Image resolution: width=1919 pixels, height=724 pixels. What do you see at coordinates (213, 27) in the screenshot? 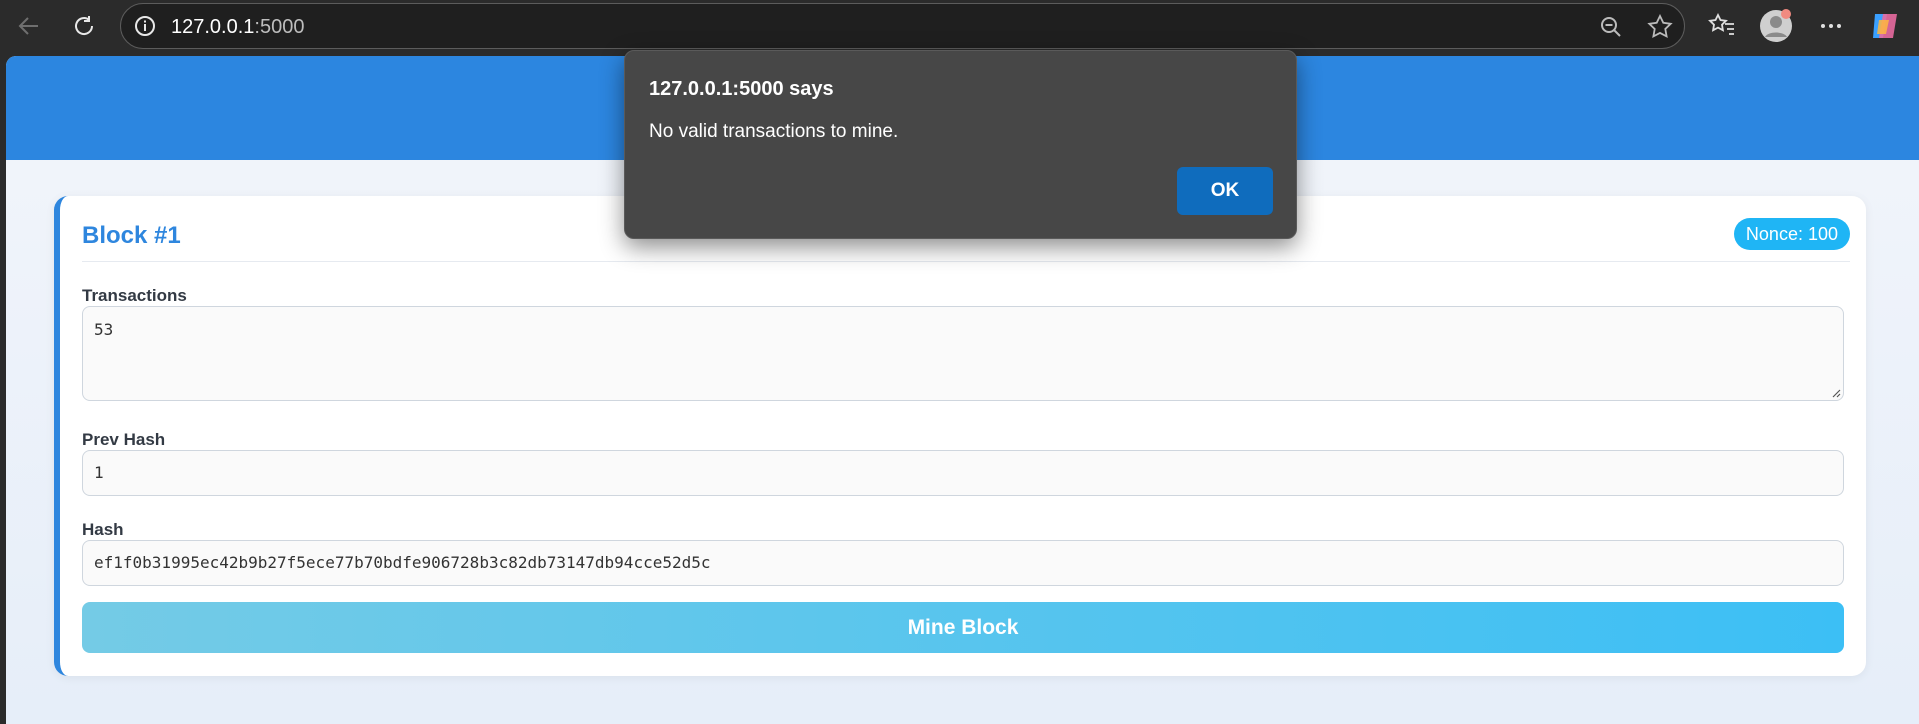
I see `url-host: 127.0.0.1` at bounding box center [213, 27].